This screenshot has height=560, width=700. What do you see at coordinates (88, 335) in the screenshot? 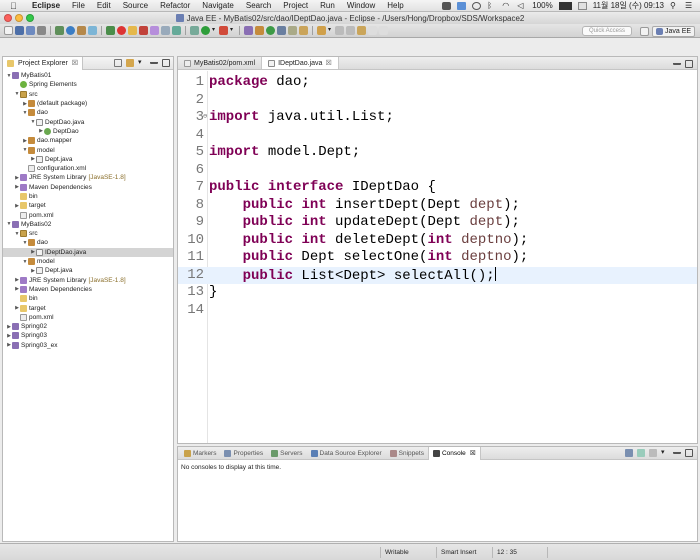
I see `tree-item: ▶ Spring03` at bounding box center [88, 335].